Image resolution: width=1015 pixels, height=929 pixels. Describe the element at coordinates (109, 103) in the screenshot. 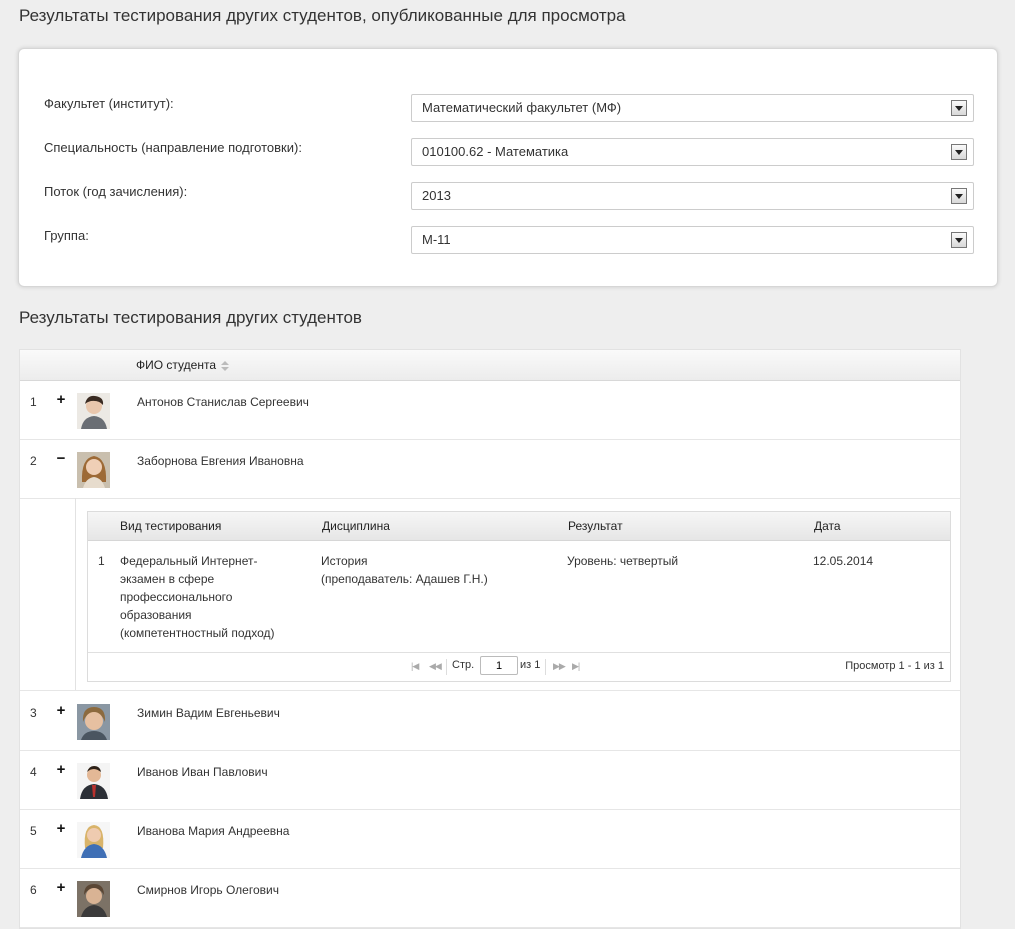

I see `filter-label-faculty: Факультет (институт):` at that location.